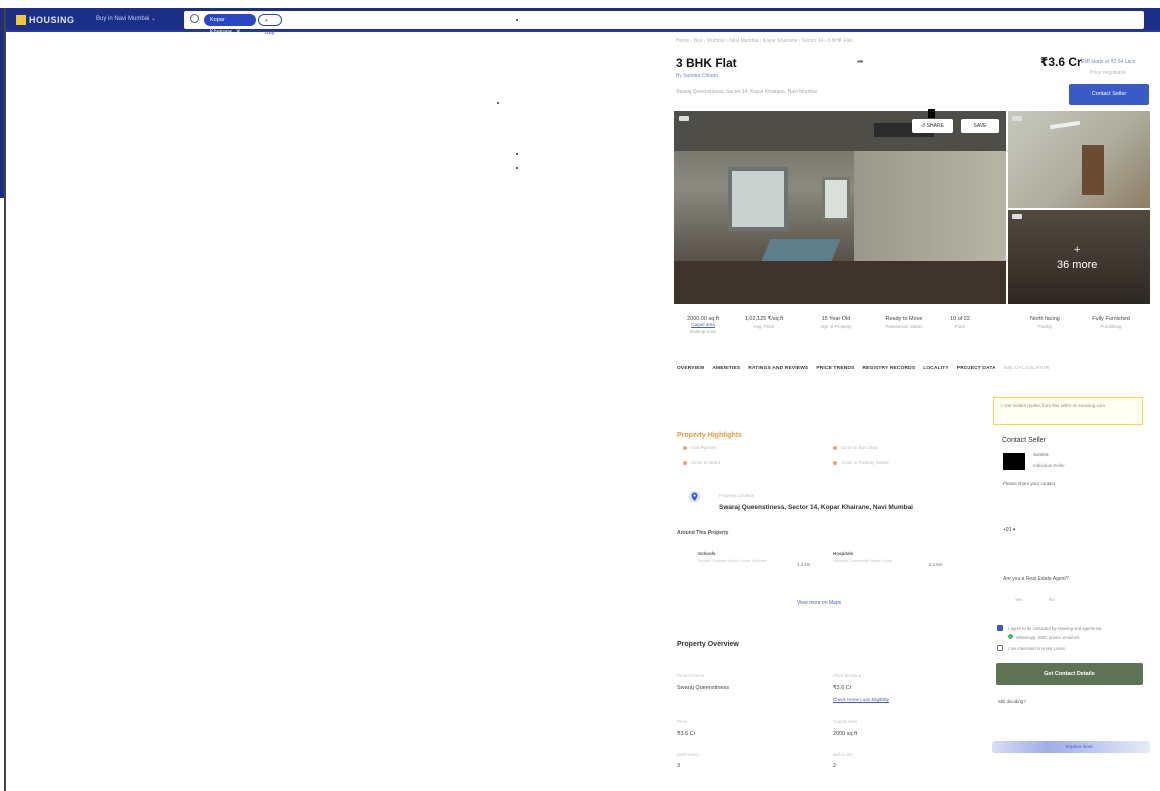 This screenshot has height=791, width=1160. I want to click on secondary-photo-top, so click(1079, 159).